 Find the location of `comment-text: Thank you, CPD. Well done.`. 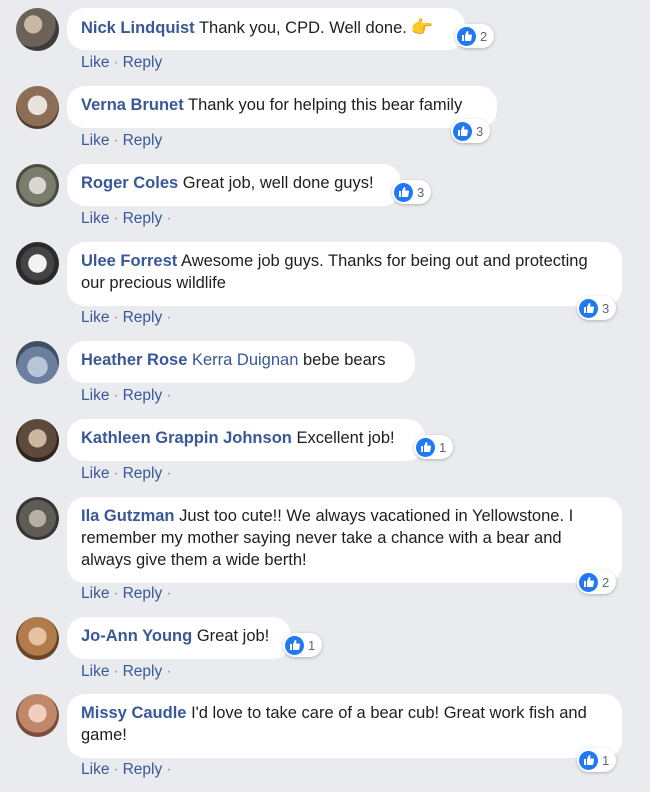

comment-text: Thank you, CPD. Well done. is located at coordinates (302, 28).